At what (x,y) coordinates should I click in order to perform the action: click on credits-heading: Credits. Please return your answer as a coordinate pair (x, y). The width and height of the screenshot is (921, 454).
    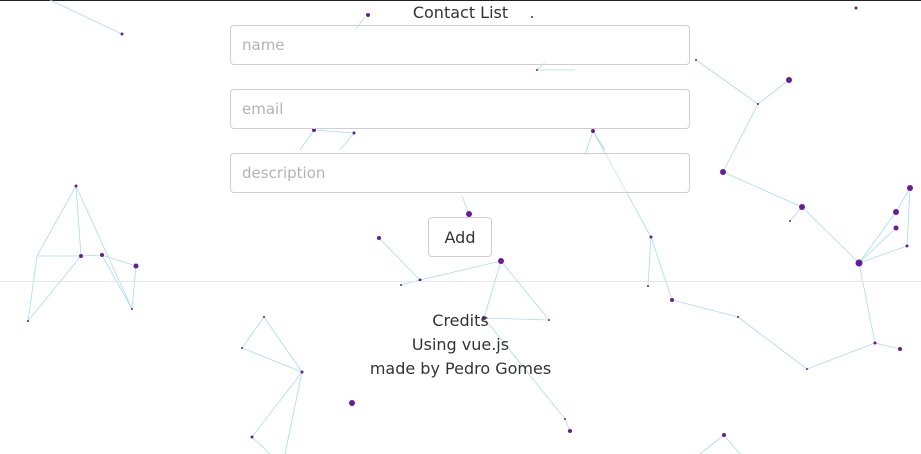
    Looking at the image, I should click on (460, 320).